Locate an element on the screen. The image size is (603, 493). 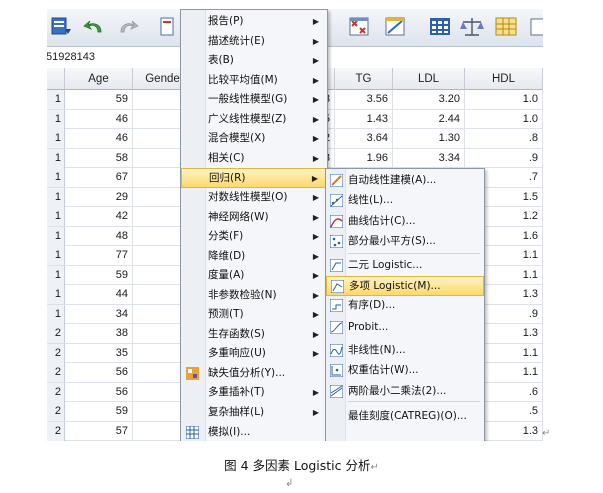
menu-item-loglinear: 对数线性模型(O) ▶ is located at coordinates (254, 198).